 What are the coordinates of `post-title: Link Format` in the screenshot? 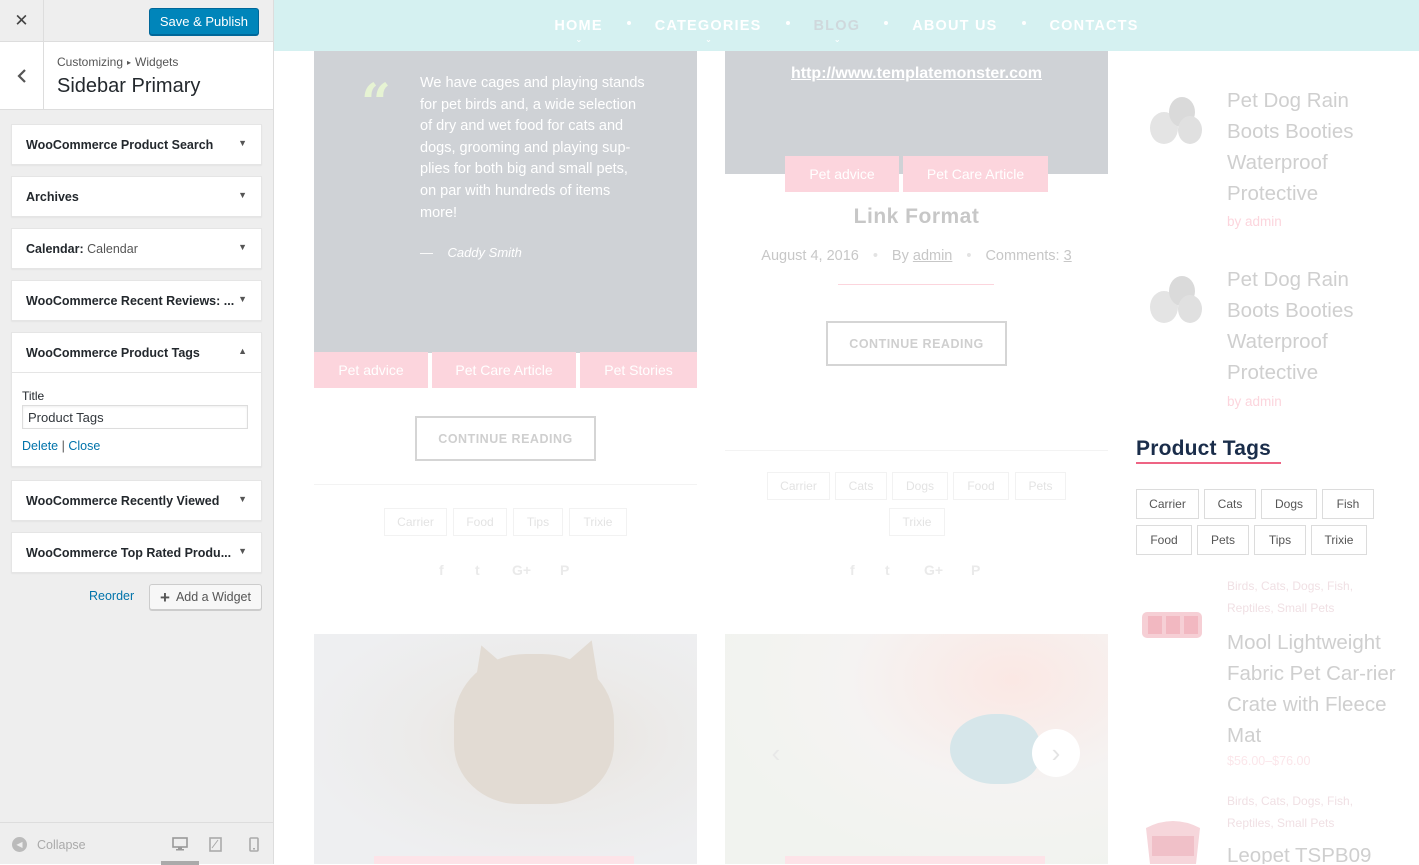 It's located at (916, 217).